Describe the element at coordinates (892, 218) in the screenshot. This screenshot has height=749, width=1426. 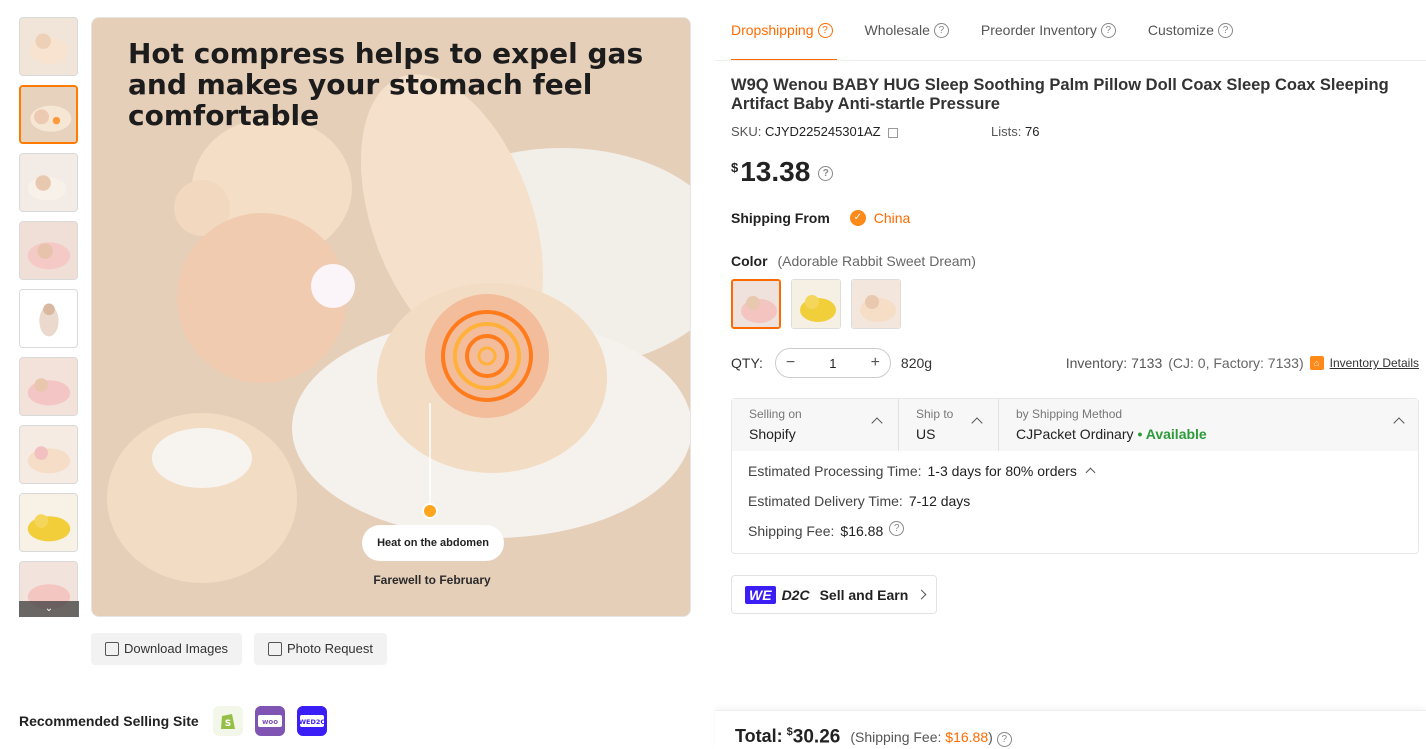
I see `shipping-from-option: China` at that location.